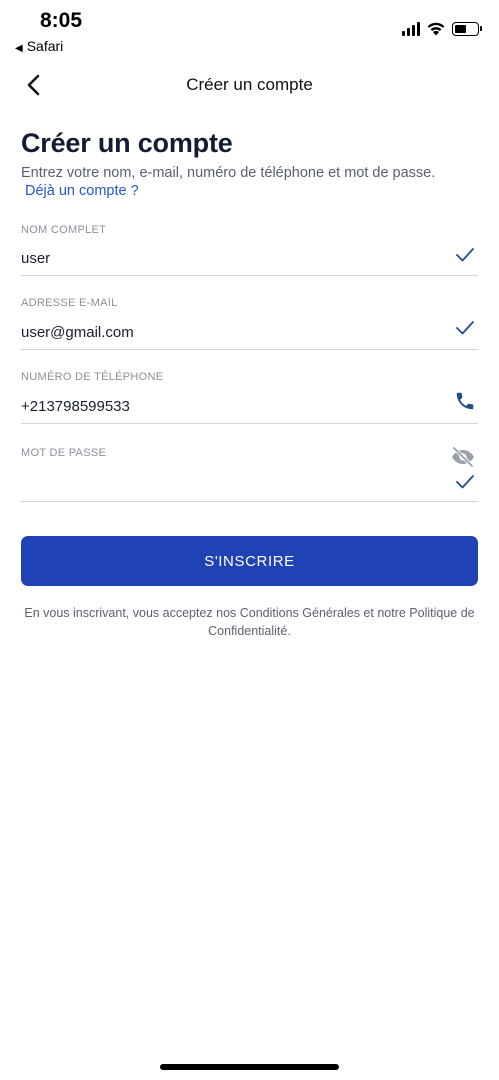 The width and height of the screenshot is (499, 1080). What do you see at coordinates (411, 28) in the screenshot?
I see `cellular-signal-icon` at bounding box center [411, 28].